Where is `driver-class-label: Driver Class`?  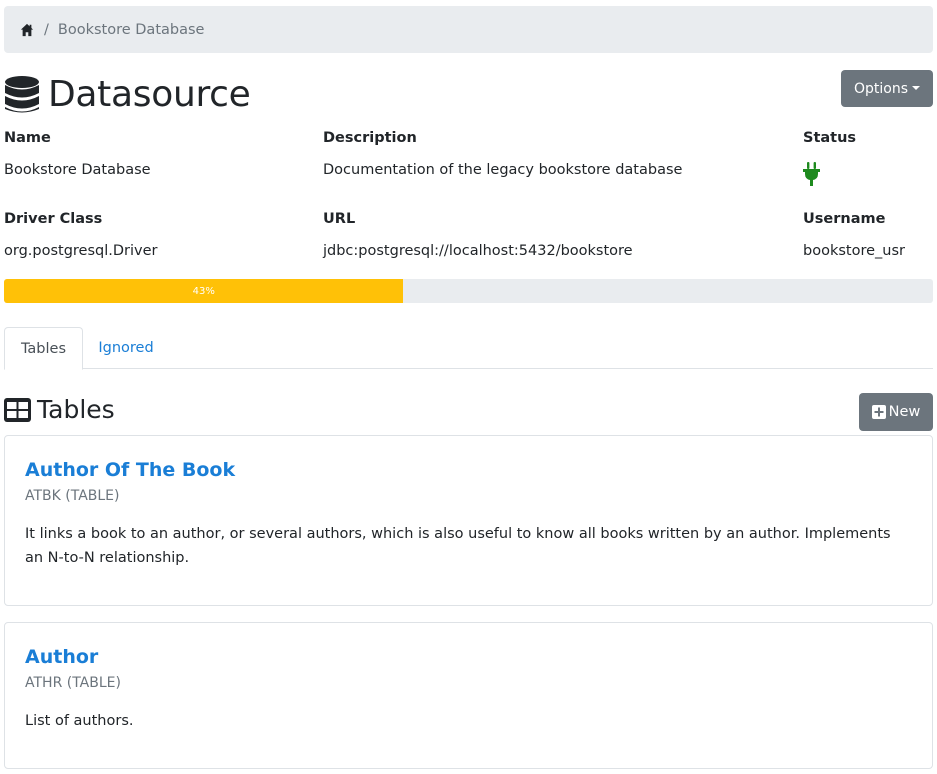
driver-class-label: Driver Class is located at coordinates (53, 219).